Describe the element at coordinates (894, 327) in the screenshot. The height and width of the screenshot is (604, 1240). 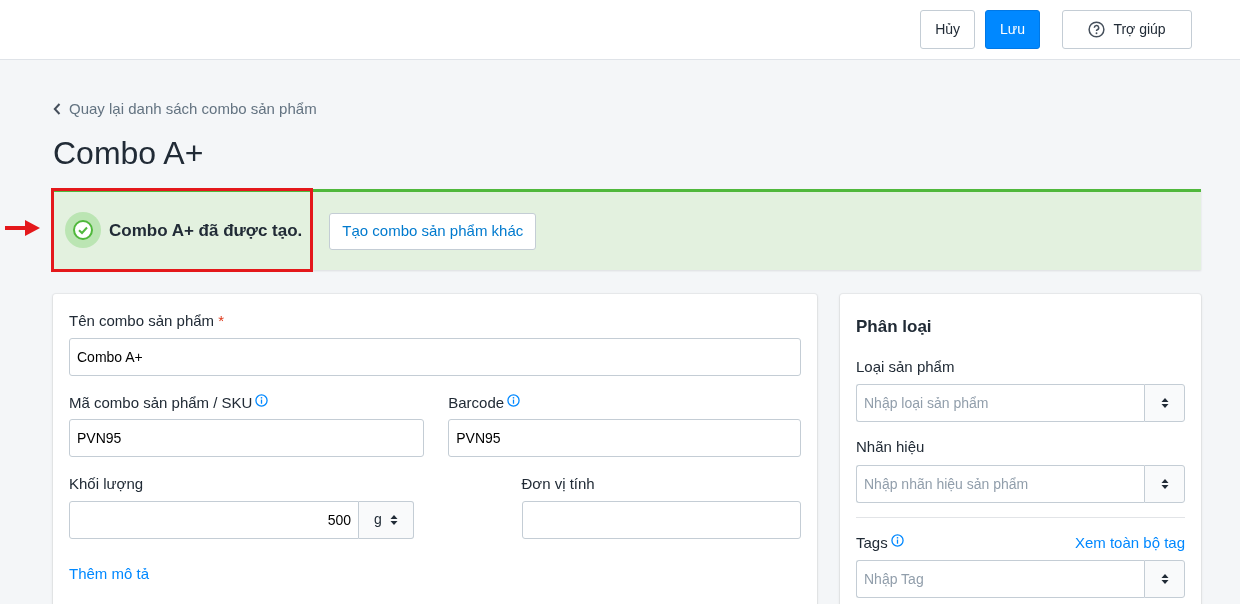
I see `card-title: Phân loại` at that location.